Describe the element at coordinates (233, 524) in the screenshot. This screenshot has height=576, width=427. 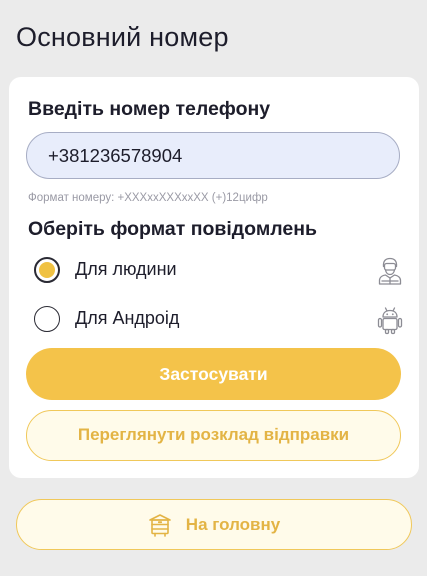
I see `home-button-label: На головну` at that location.